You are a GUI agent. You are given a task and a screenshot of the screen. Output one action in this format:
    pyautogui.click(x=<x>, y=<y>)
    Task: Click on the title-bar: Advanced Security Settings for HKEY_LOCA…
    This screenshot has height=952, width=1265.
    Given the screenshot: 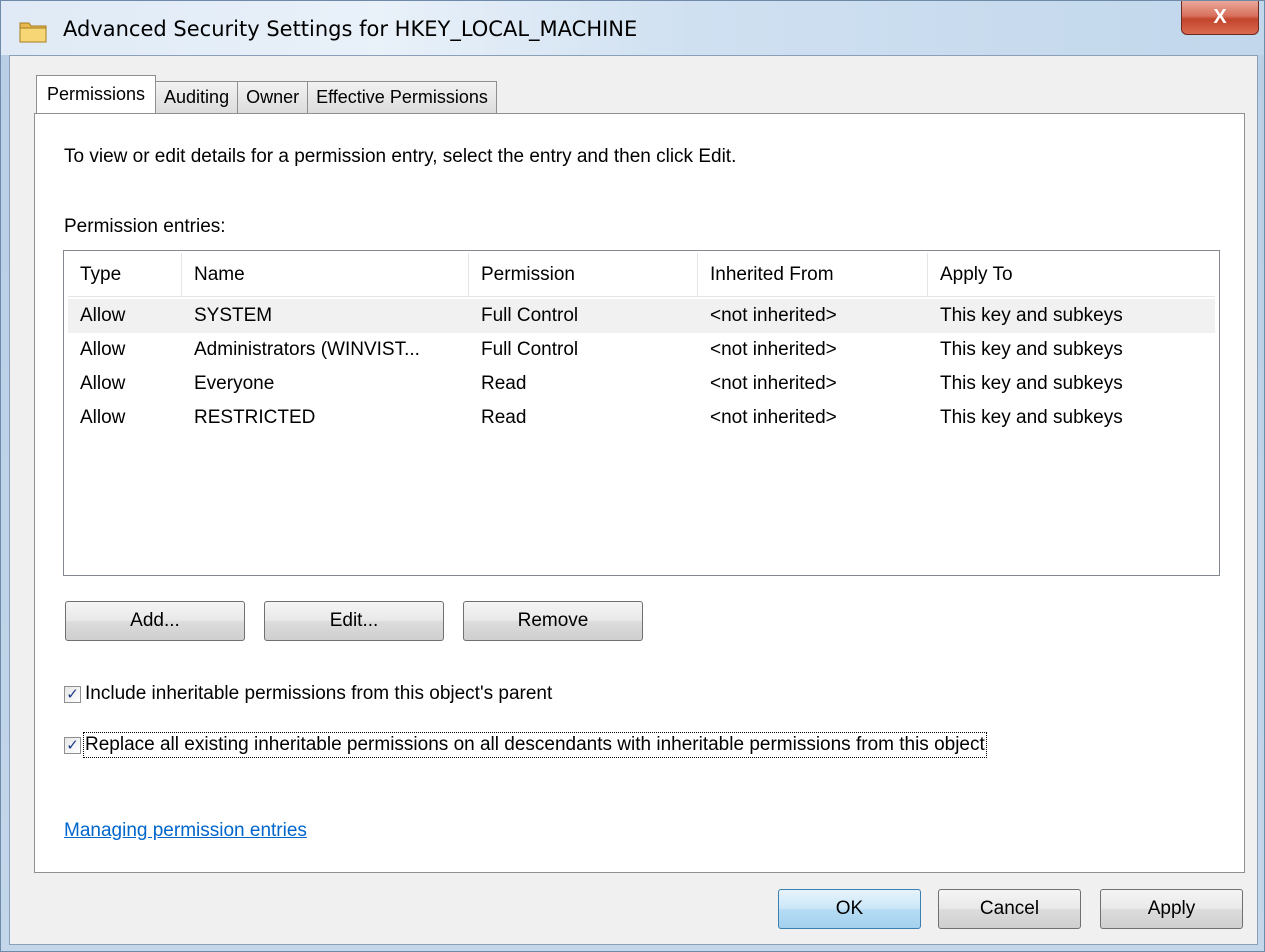 What is the action you would take?
    pyautogui.click(x=632, y=28)
    